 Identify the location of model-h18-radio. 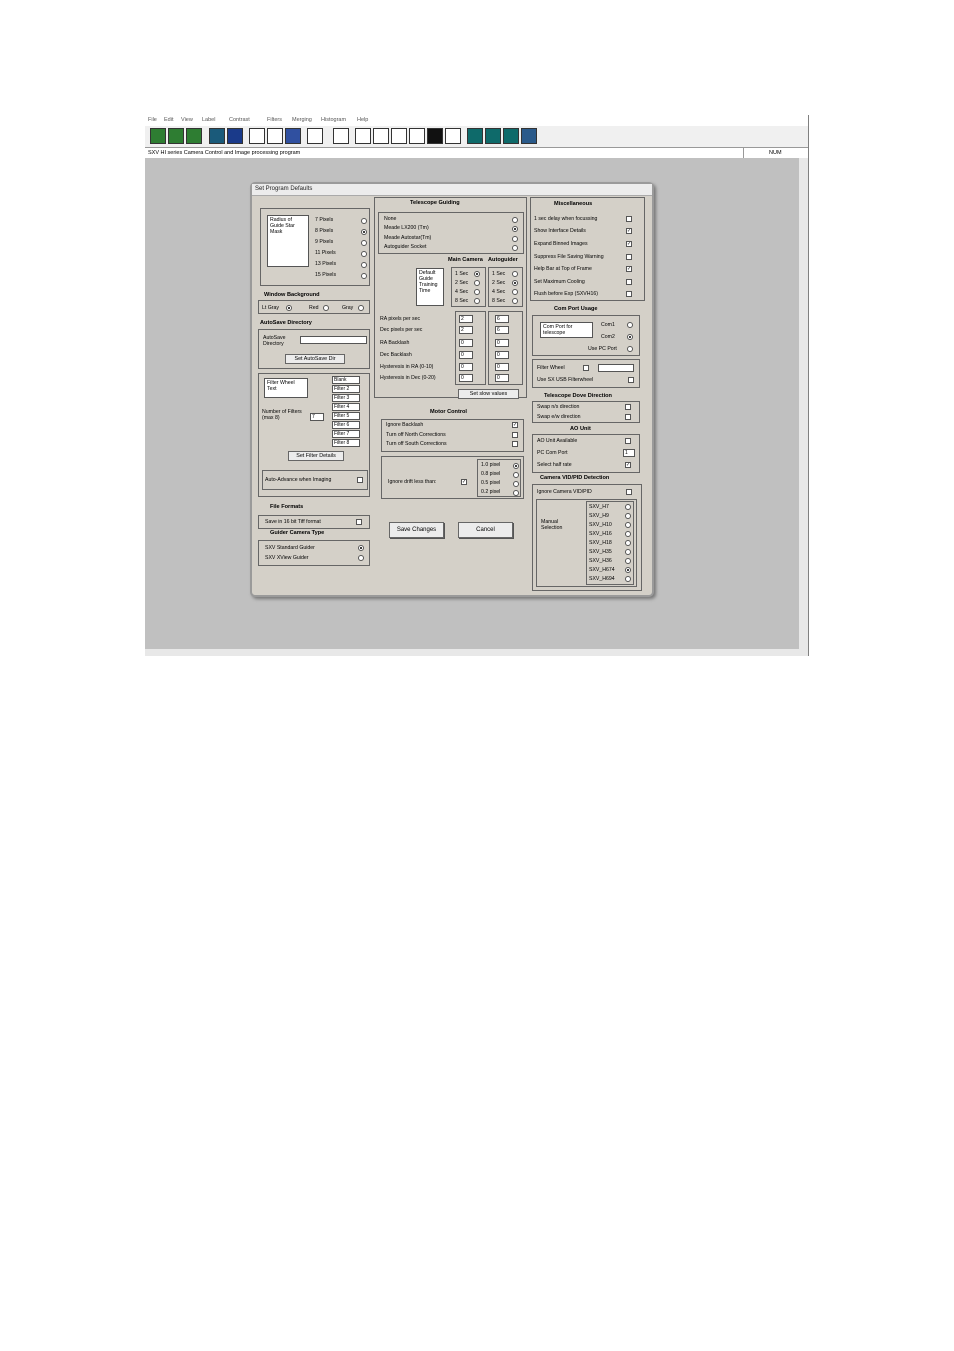
(628, 543).